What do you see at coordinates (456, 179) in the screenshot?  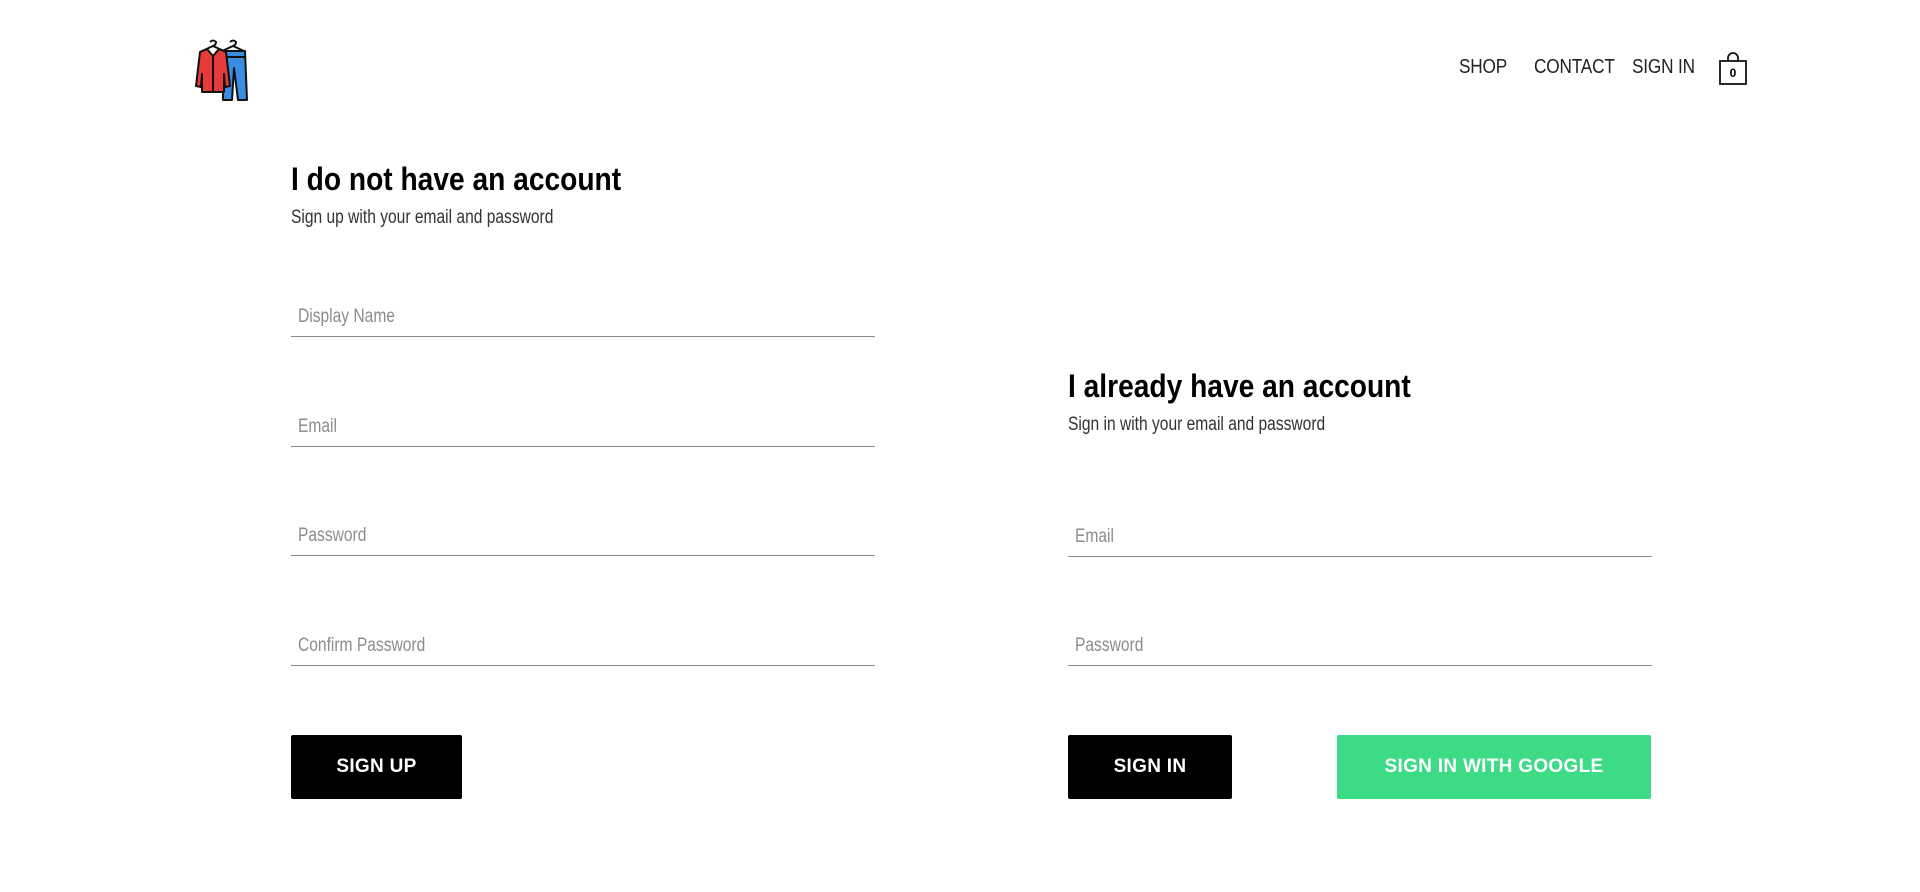 I see `sign-up-title: I do not have an account` at bounding box center [456, 179].